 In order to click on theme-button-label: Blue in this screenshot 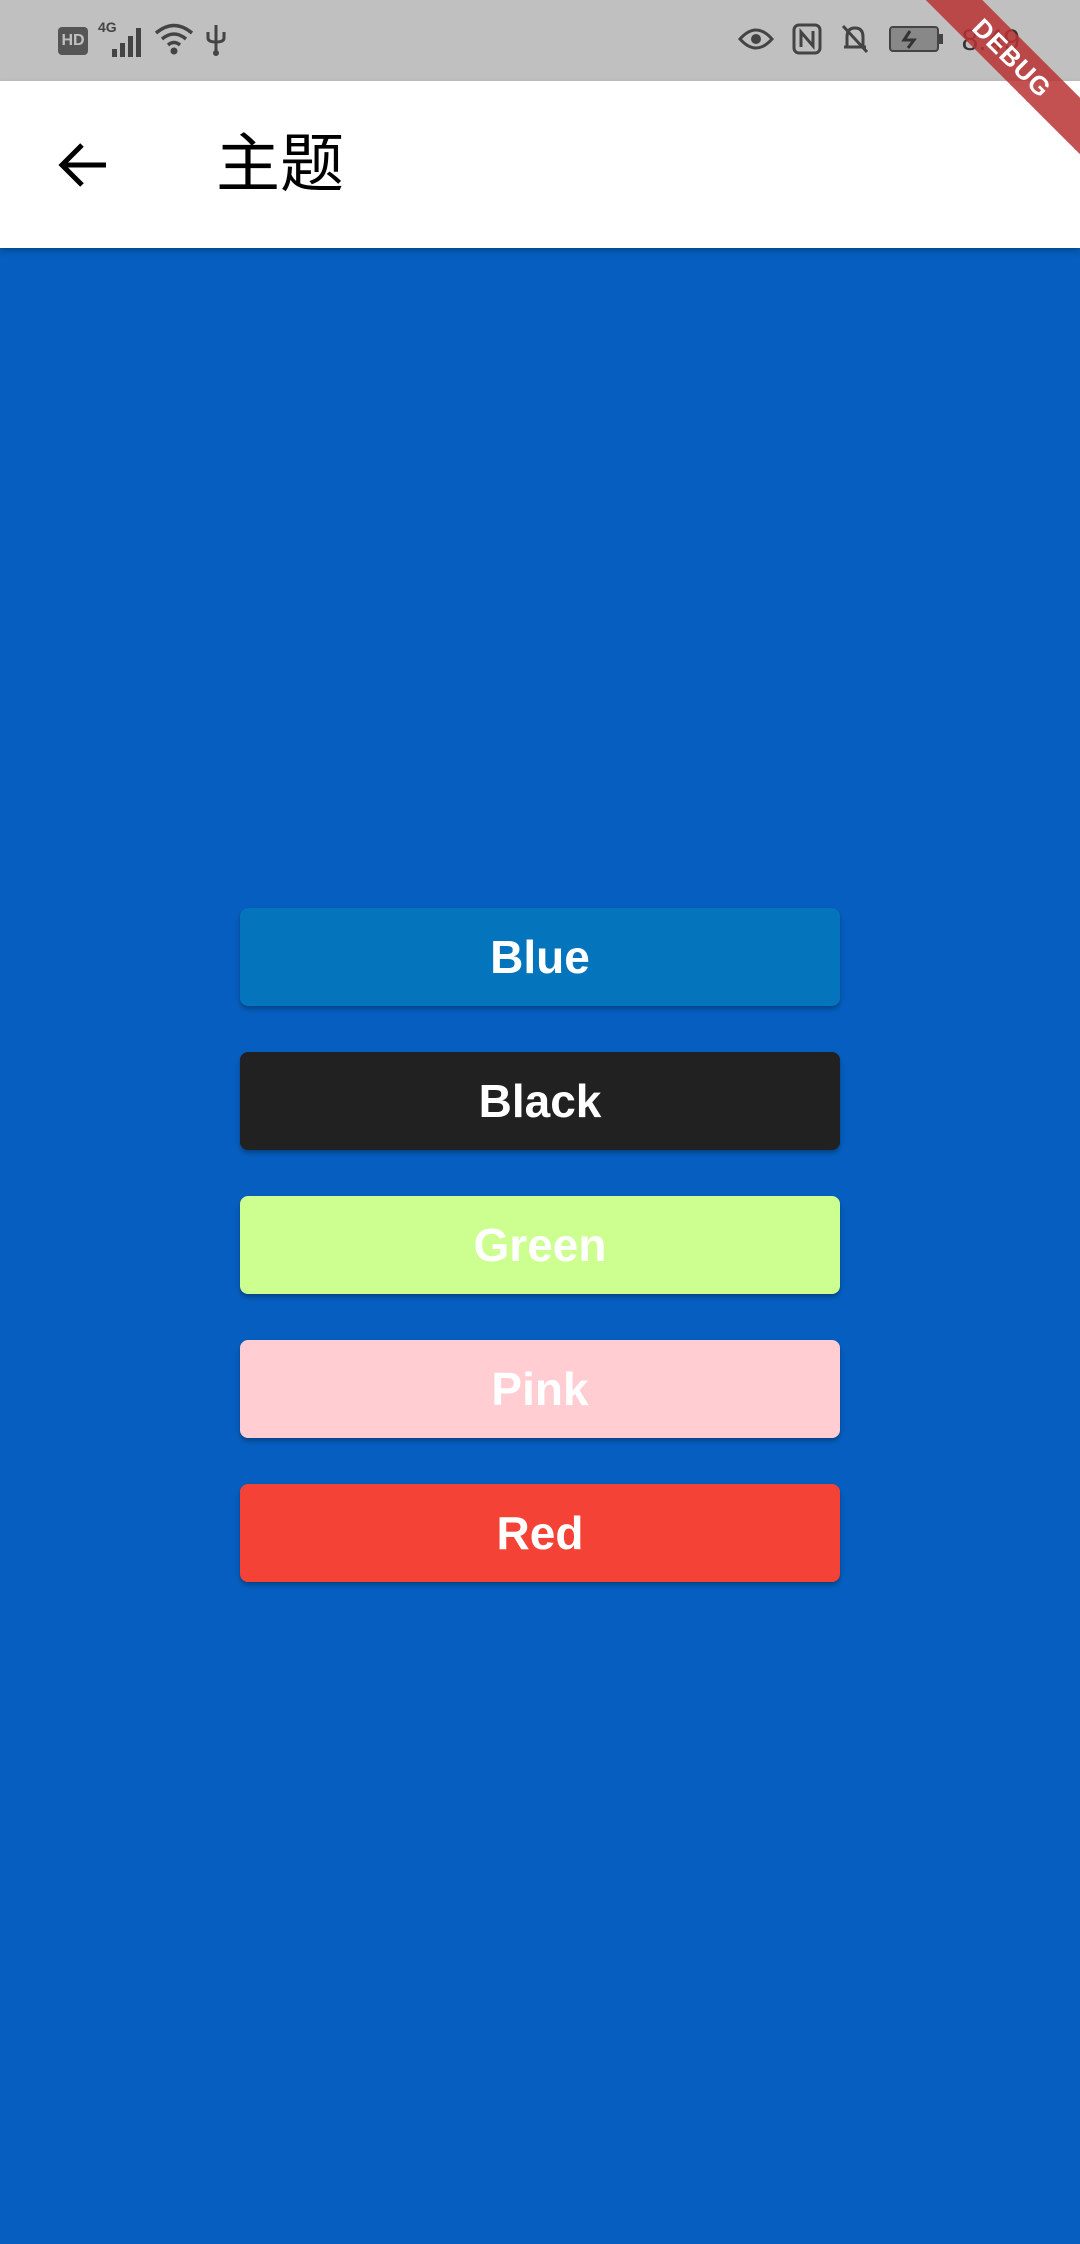, I will do `click(540, 957)`.